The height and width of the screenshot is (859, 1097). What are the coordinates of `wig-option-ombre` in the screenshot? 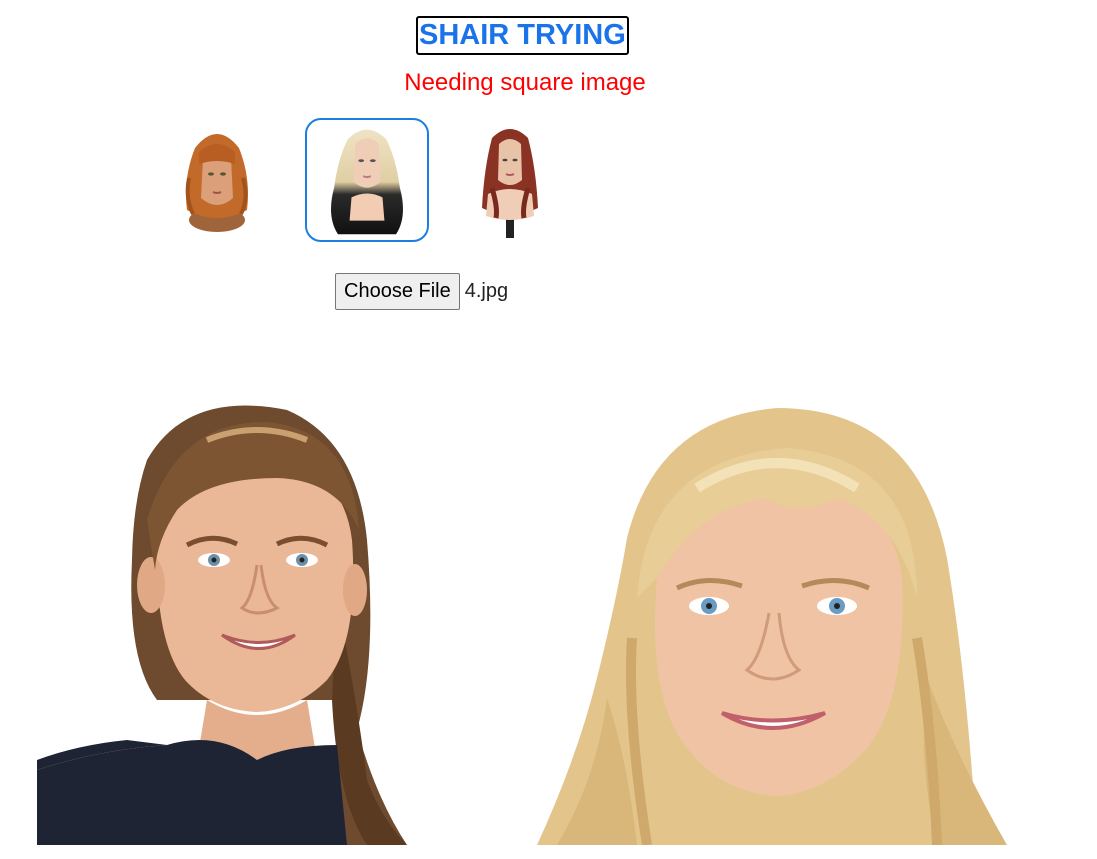 It's located at (367, 180).